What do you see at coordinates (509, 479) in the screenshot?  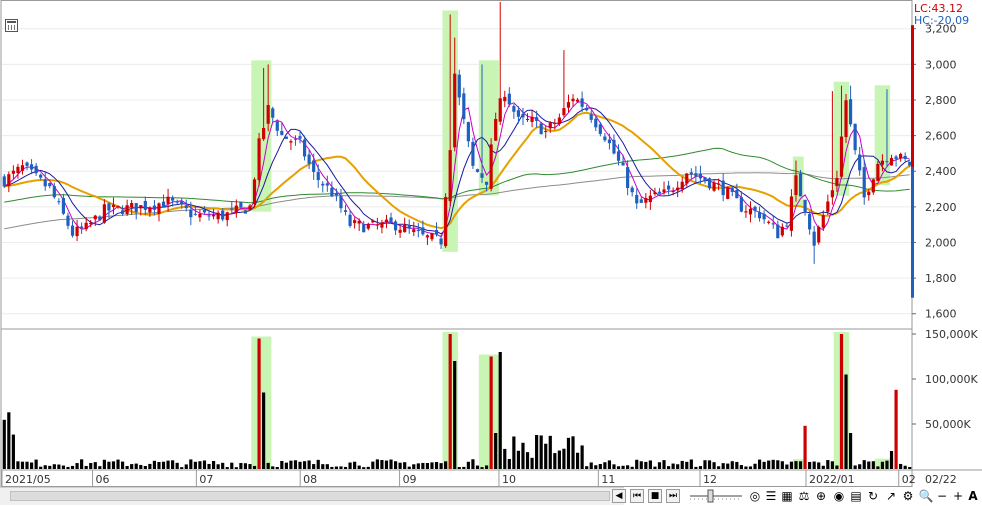 I see `date-tick-label: 10` at bounding box center [509, 479].